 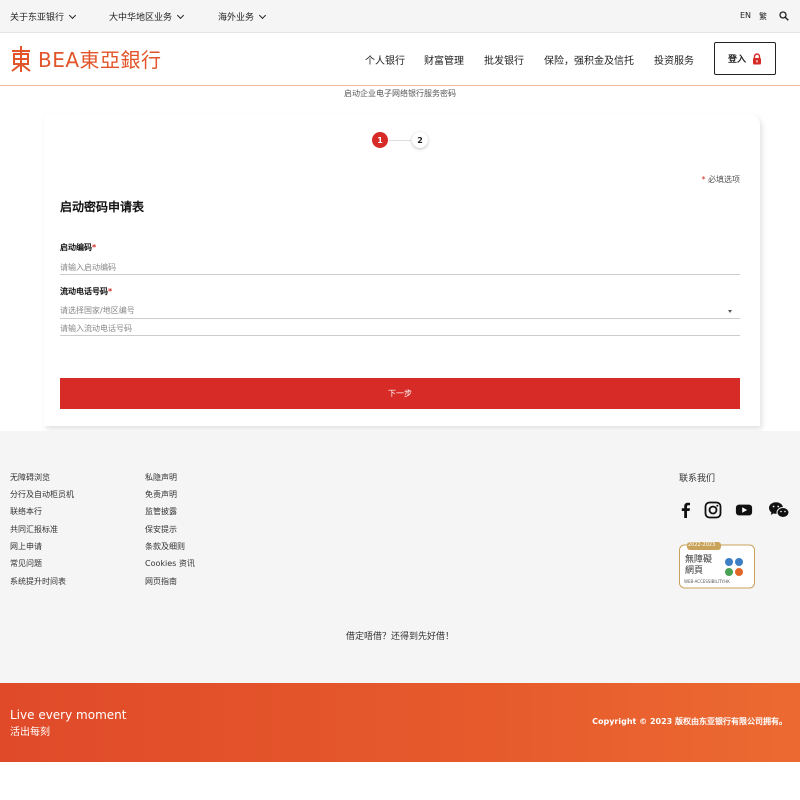 What do you see at coordinates (97, 310) in the screenshot?
I see `country-code-placeholder: 请选择国家/地区编号` at bounding box center [97, 310].